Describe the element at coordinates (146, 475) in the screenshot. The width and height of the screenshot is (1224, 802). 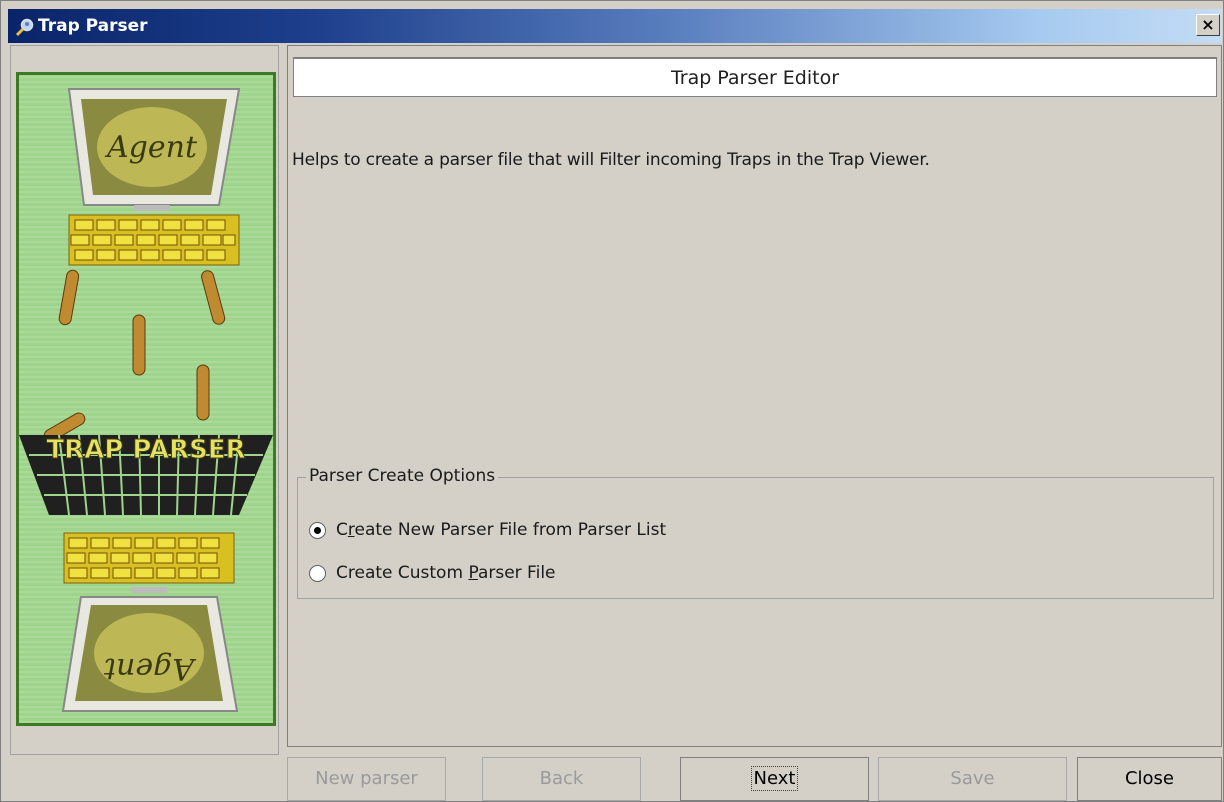
I see `trap-parser-grid-graphic: TRAP PARSER` at that location.